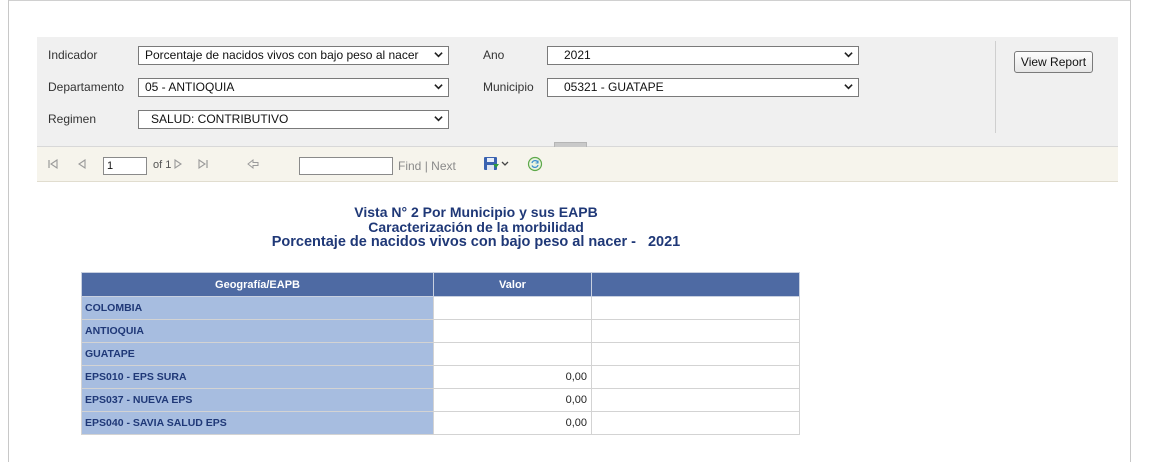 This screenshot has width=1154, height=462. Describe the element at coordinates (82, 164) in the screenshot. I see `previous-page-icon` at that location.